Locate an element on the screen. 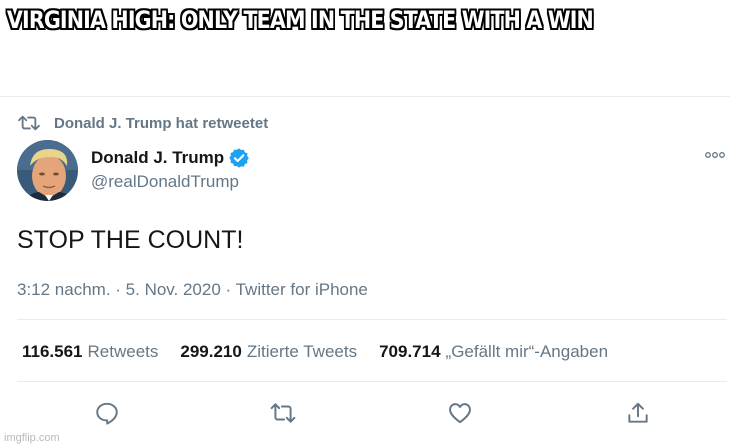 The width and height of the screenshot is (730, 448). stat-likes: 709.714 „Gefällt mir“-Angaben is located at coordinates (493, 352).